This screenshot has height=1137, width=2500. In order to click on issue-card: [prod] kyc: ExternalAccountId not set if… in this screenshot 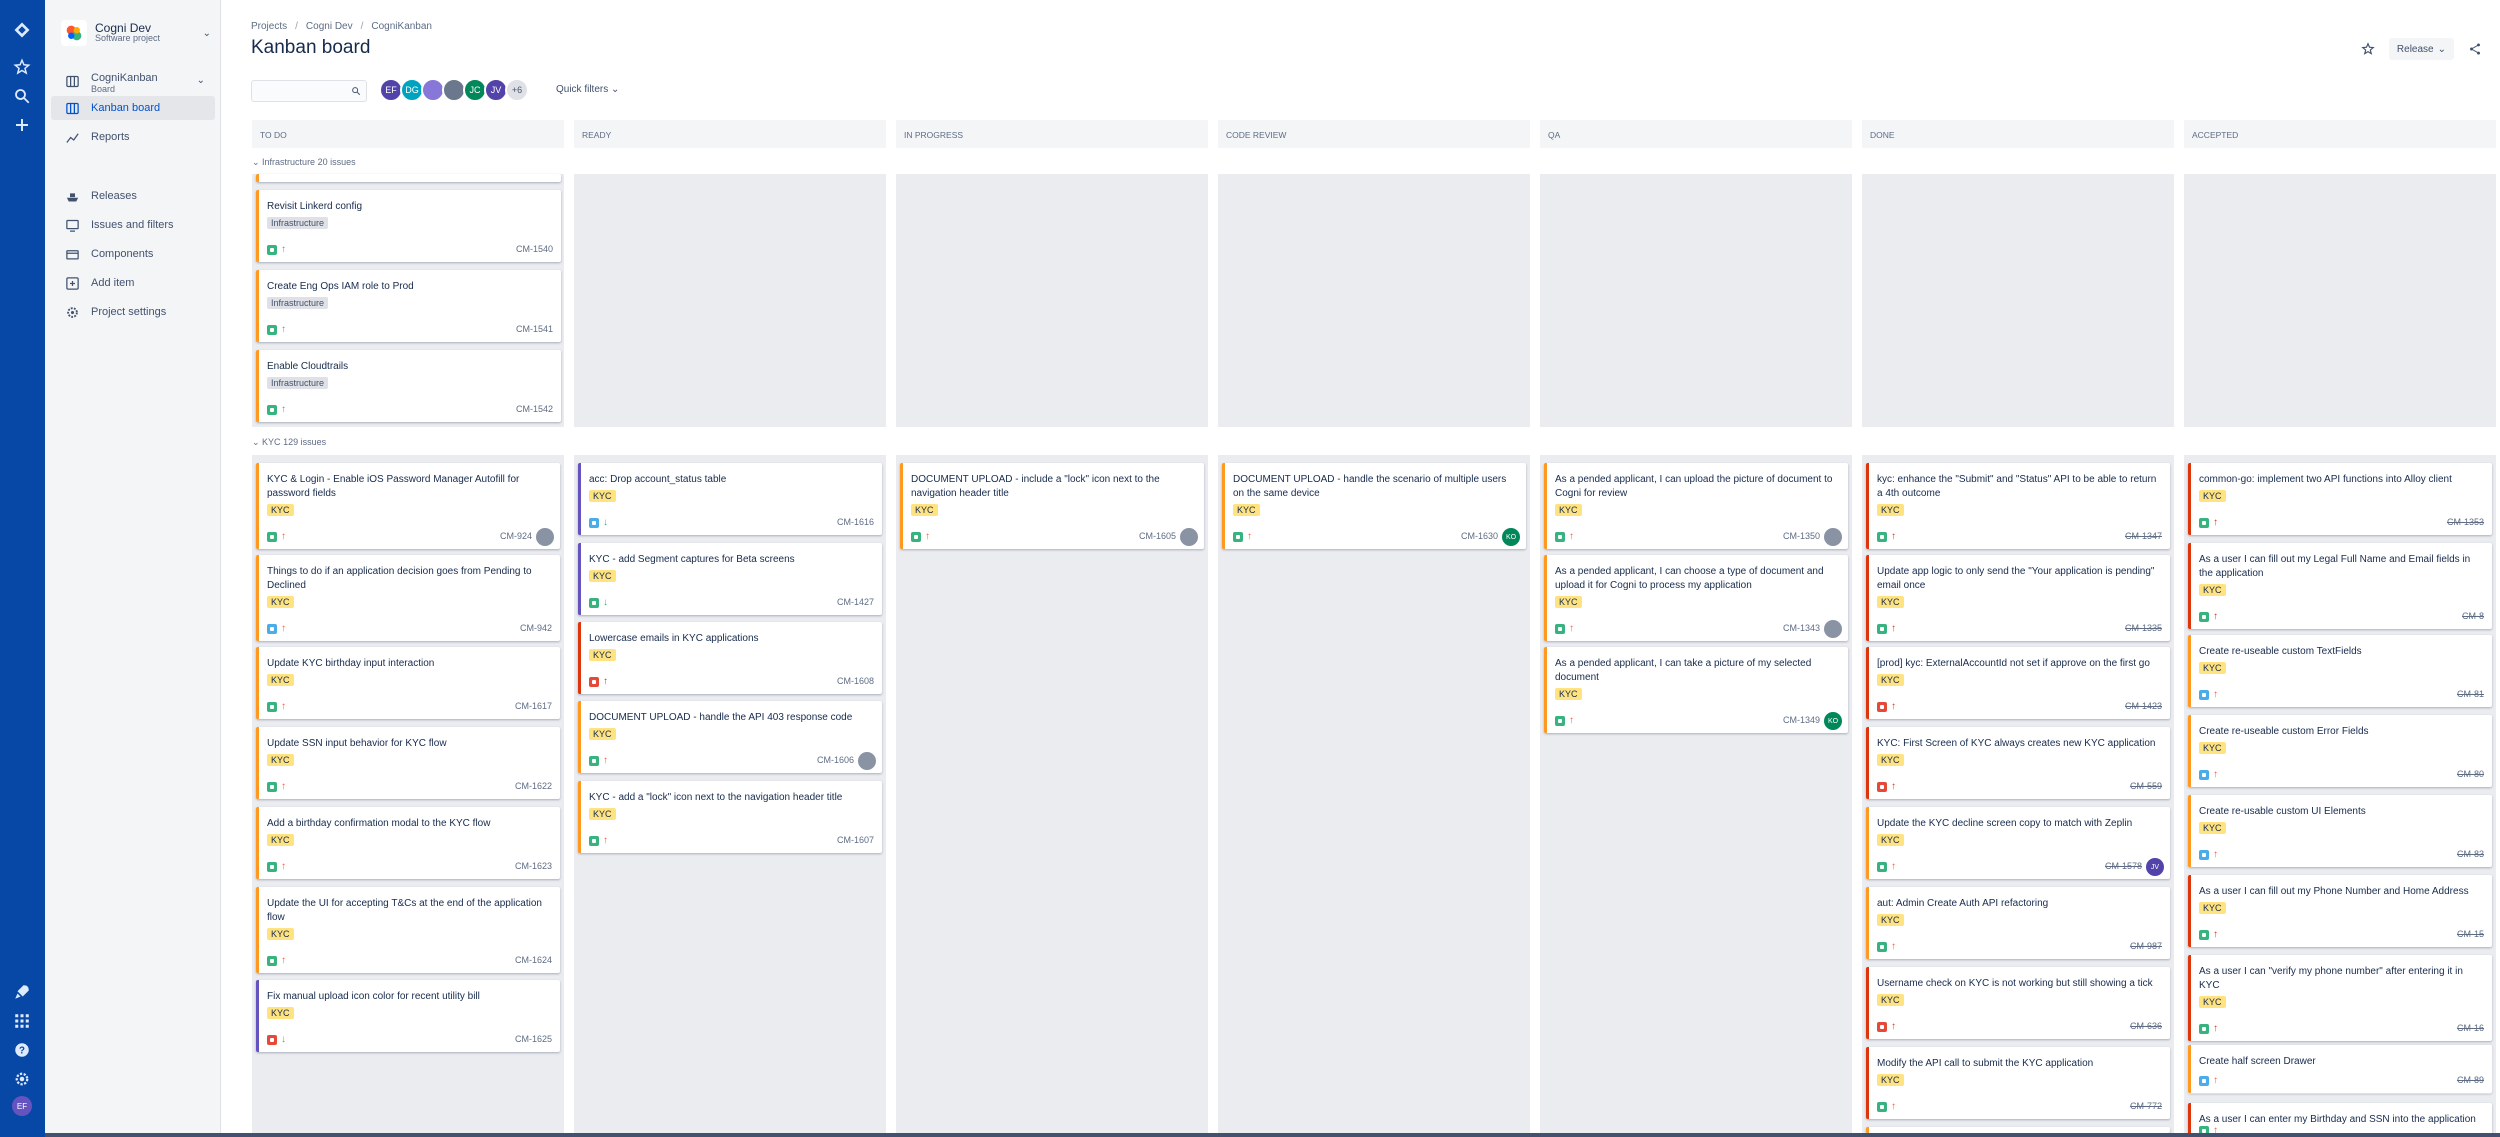, I will do `click(2018, 683)`.